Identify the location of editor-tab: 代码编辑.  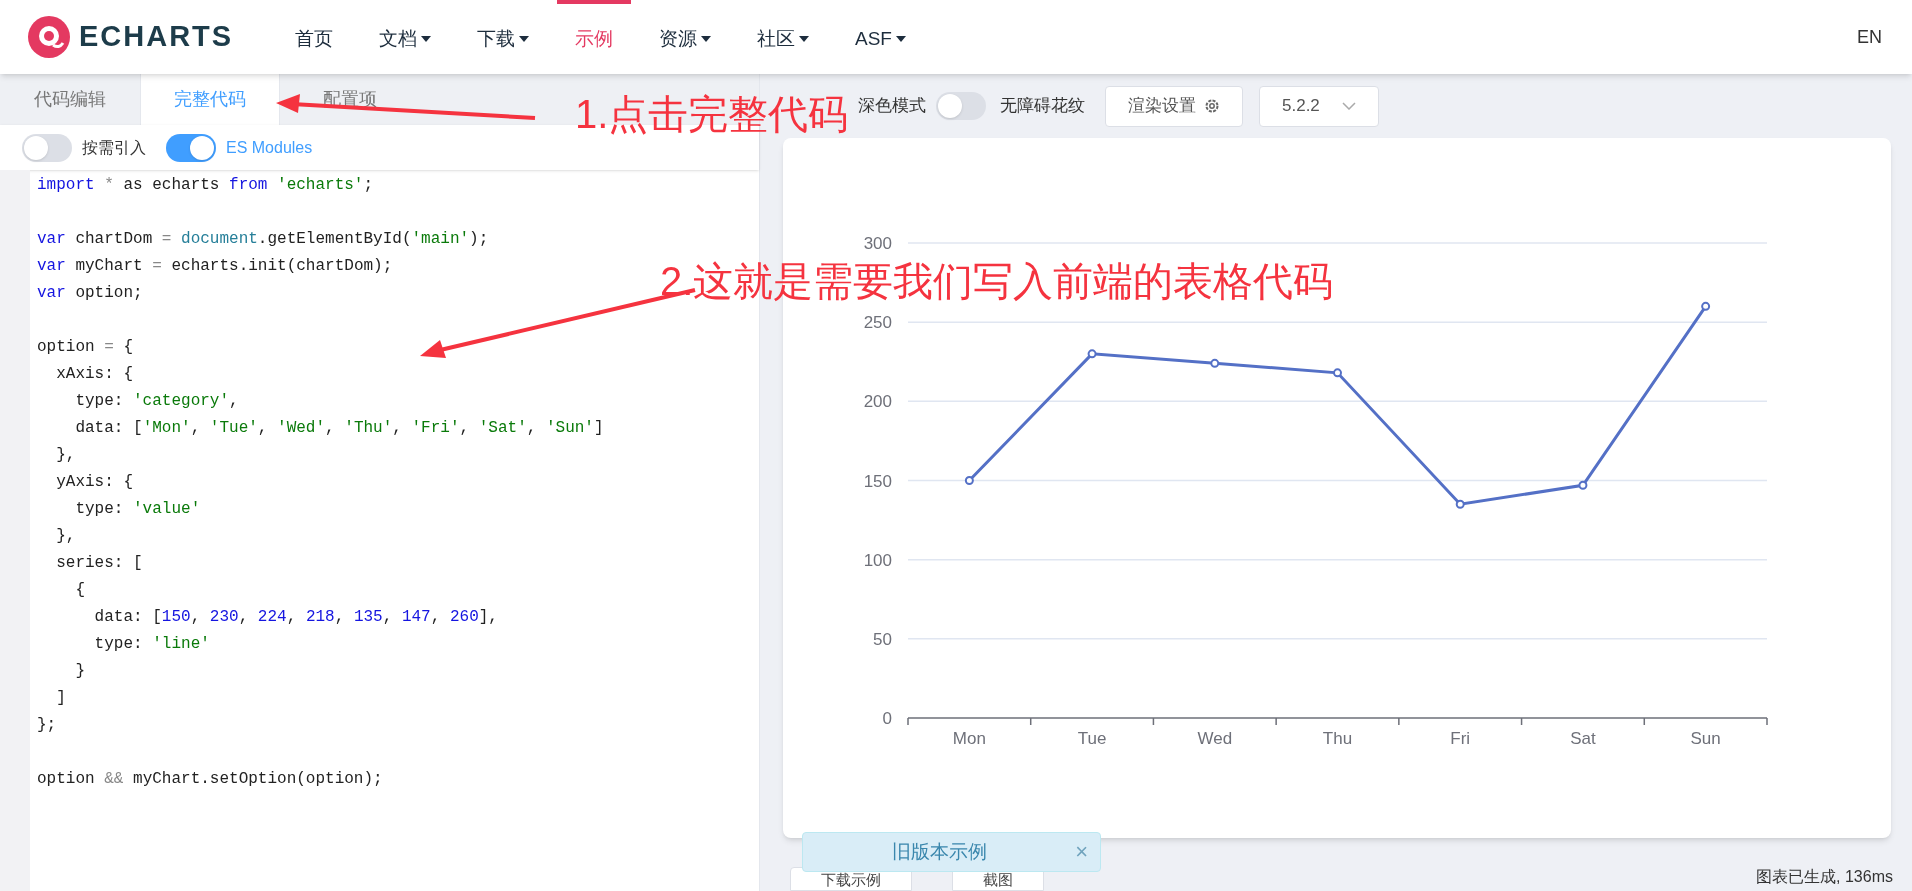
(70, 99).